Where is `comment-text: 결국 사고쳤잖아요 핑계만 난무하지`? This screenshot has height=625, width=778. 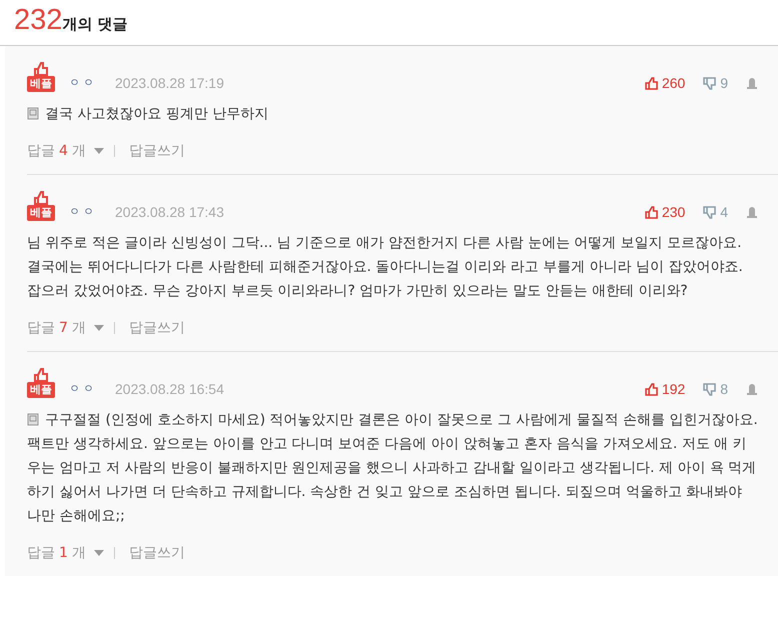 comment-text: 결국 사고쳤잖아요 핑계만 난무하지 is located at coordinates (392, 114).